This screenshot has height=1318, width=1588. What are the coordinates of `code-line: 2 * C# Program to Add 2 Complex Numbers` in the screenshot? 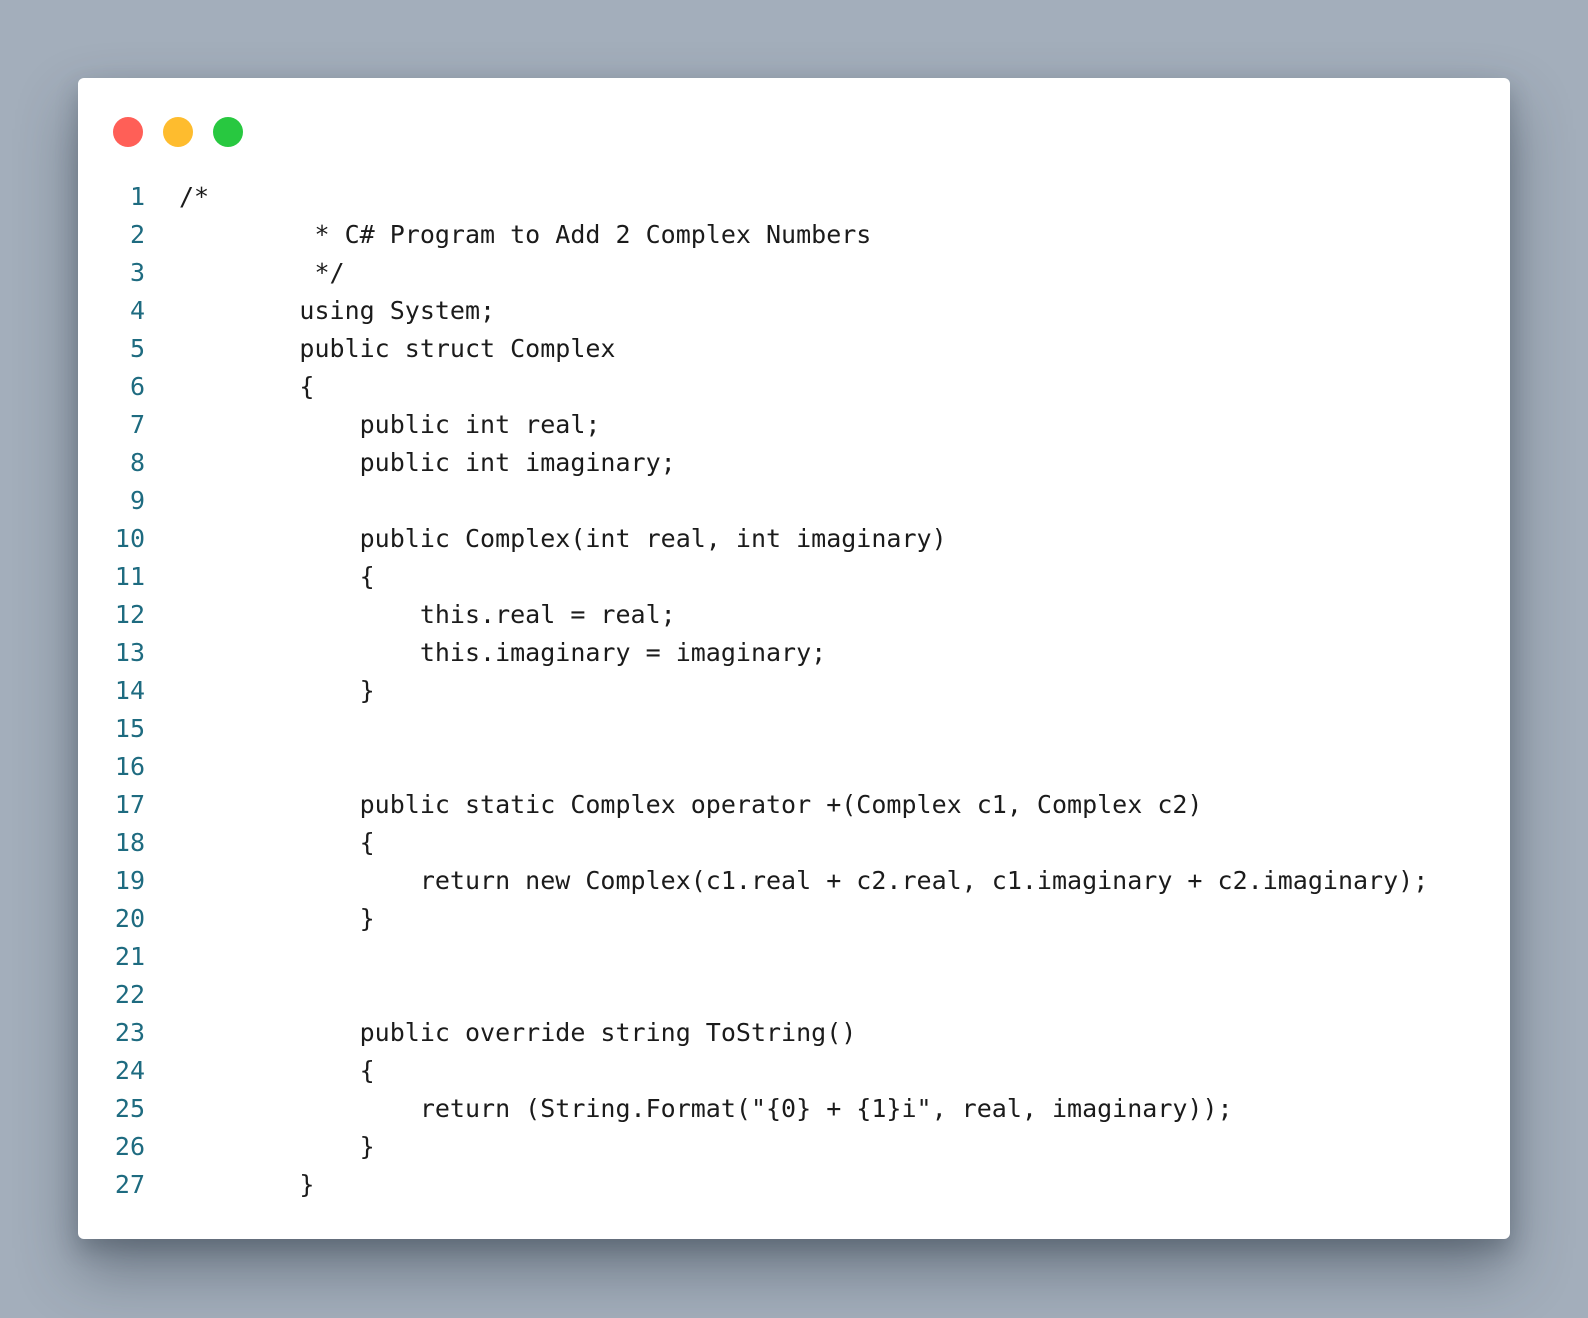 It's located at (794, 235).